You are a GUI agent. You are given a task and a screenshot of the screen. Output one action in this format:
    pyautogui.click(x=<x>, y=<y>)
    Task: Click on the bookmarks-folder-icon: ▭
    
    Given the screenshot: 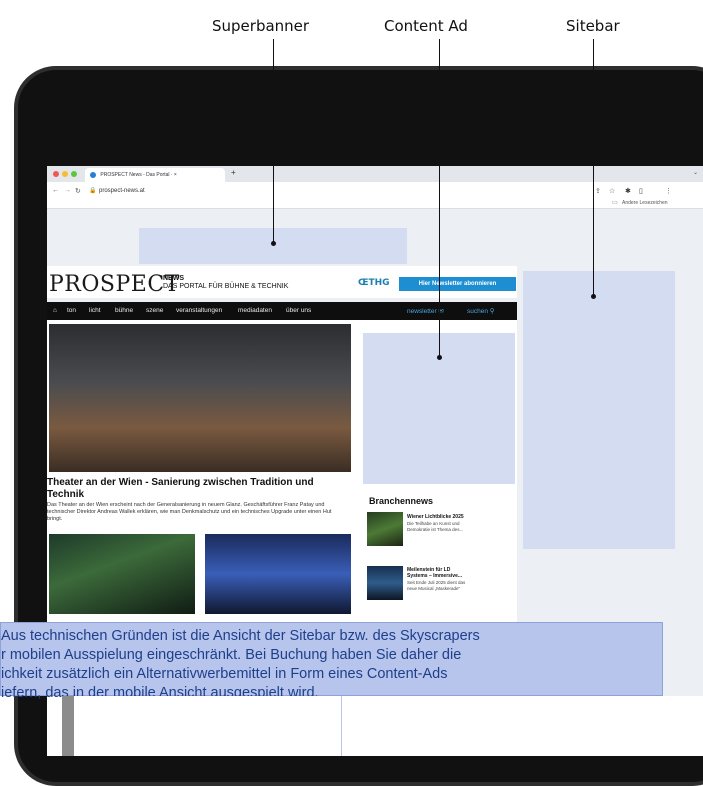 What is the action you would take?
    pyautogui.click(x=615, y=203)
    